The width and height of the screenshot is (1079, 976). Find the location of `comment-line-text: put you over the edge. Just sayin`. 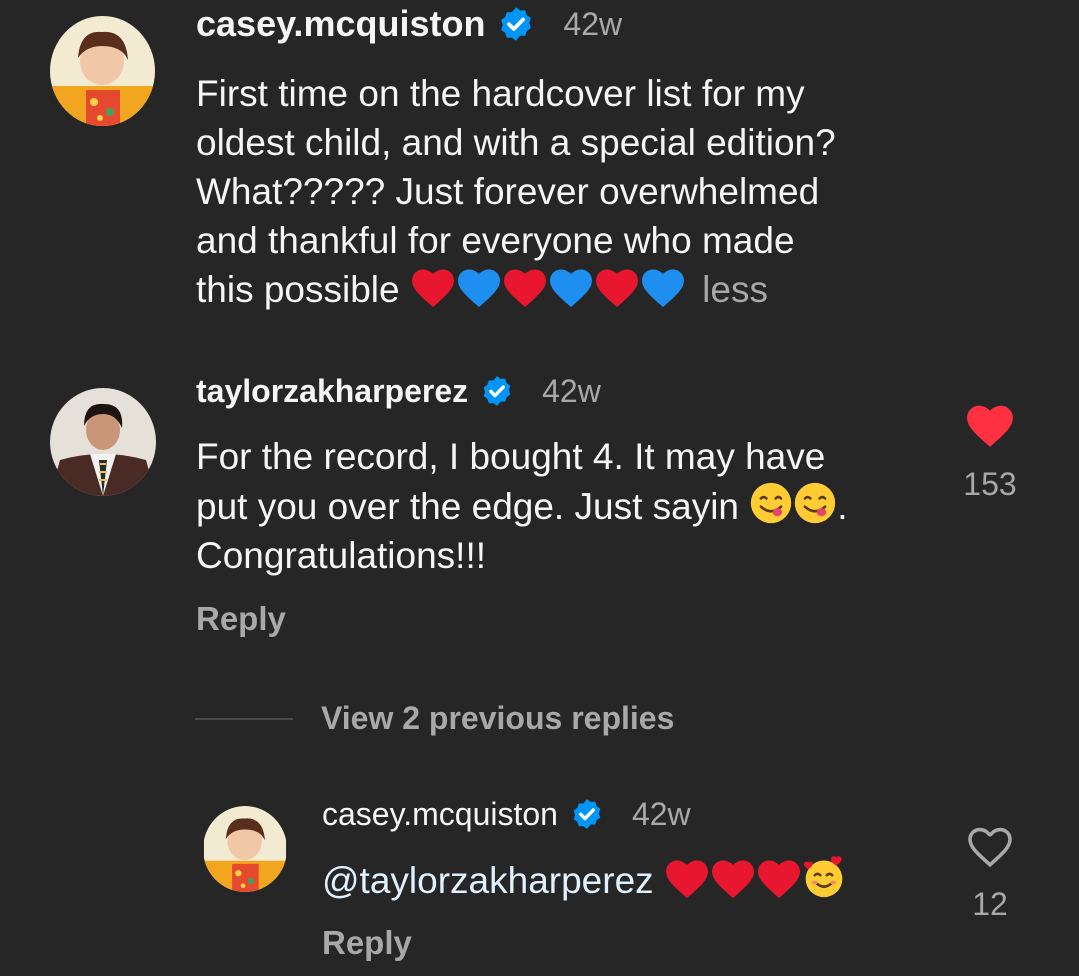

comment-line-text: put you over the edge. Just sayin is located at coordinates (468, 506).